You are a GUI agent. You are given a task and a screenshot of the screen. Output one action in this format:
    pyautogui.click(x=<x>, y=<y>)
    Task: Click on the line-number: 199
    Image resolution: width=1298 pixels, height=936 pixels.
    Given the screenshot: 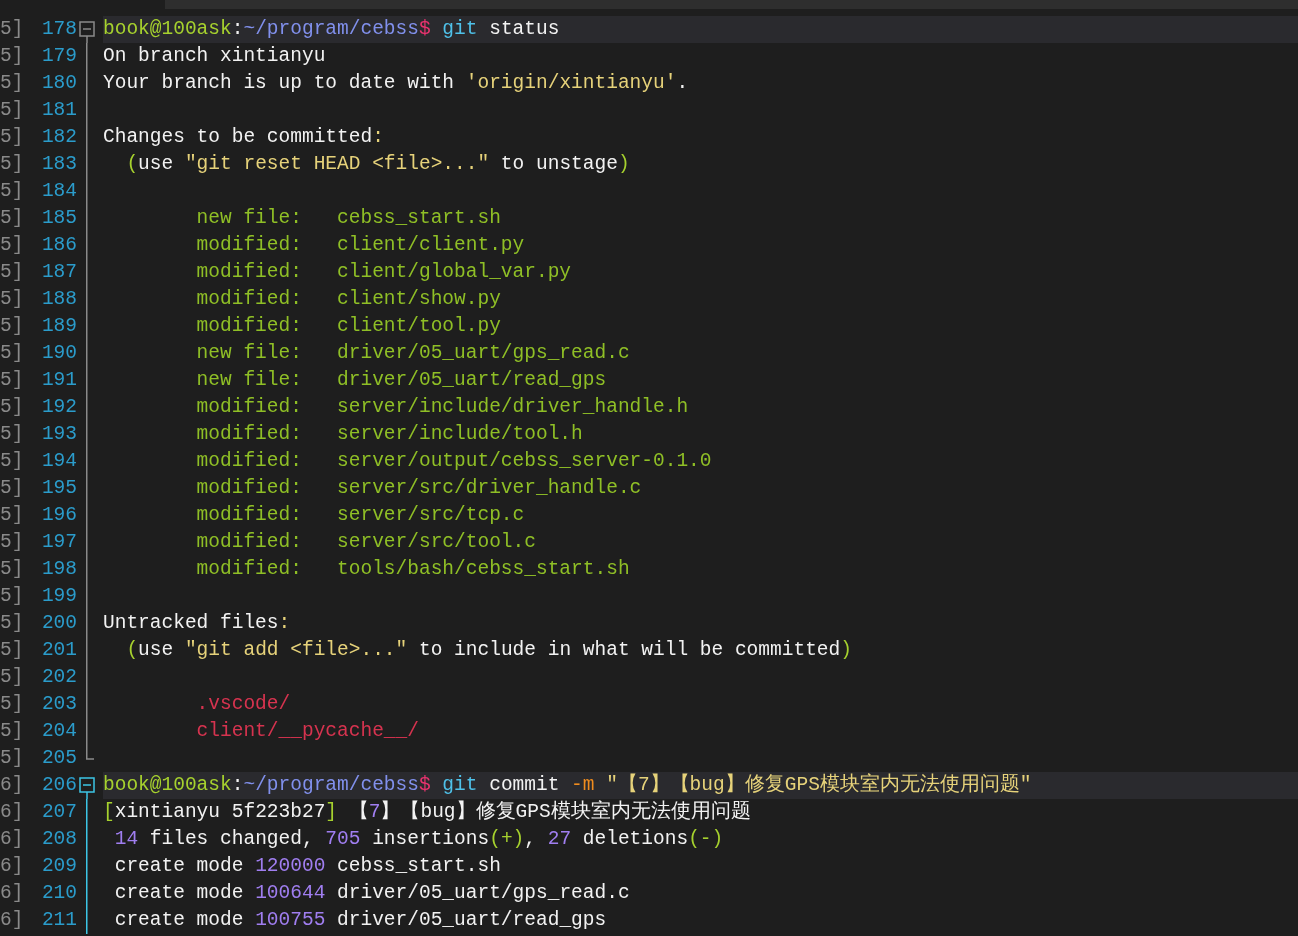 What is the action you would take?
    pyautogui.click(x=58, y=596)
    